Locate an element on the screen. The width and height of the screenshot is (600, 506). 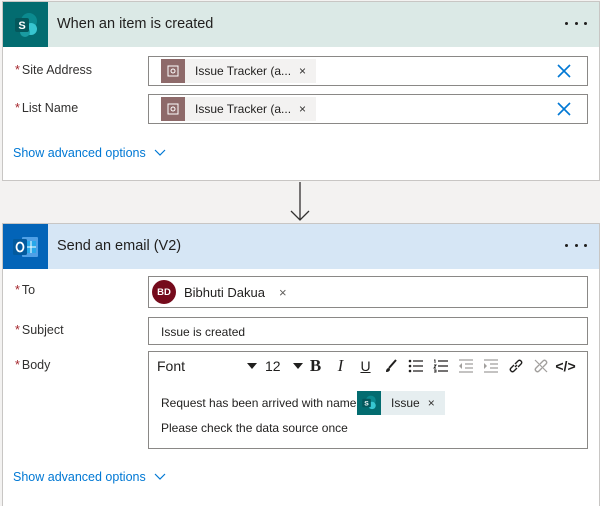
font-family-select: Font is located at coordinates (207, 366).